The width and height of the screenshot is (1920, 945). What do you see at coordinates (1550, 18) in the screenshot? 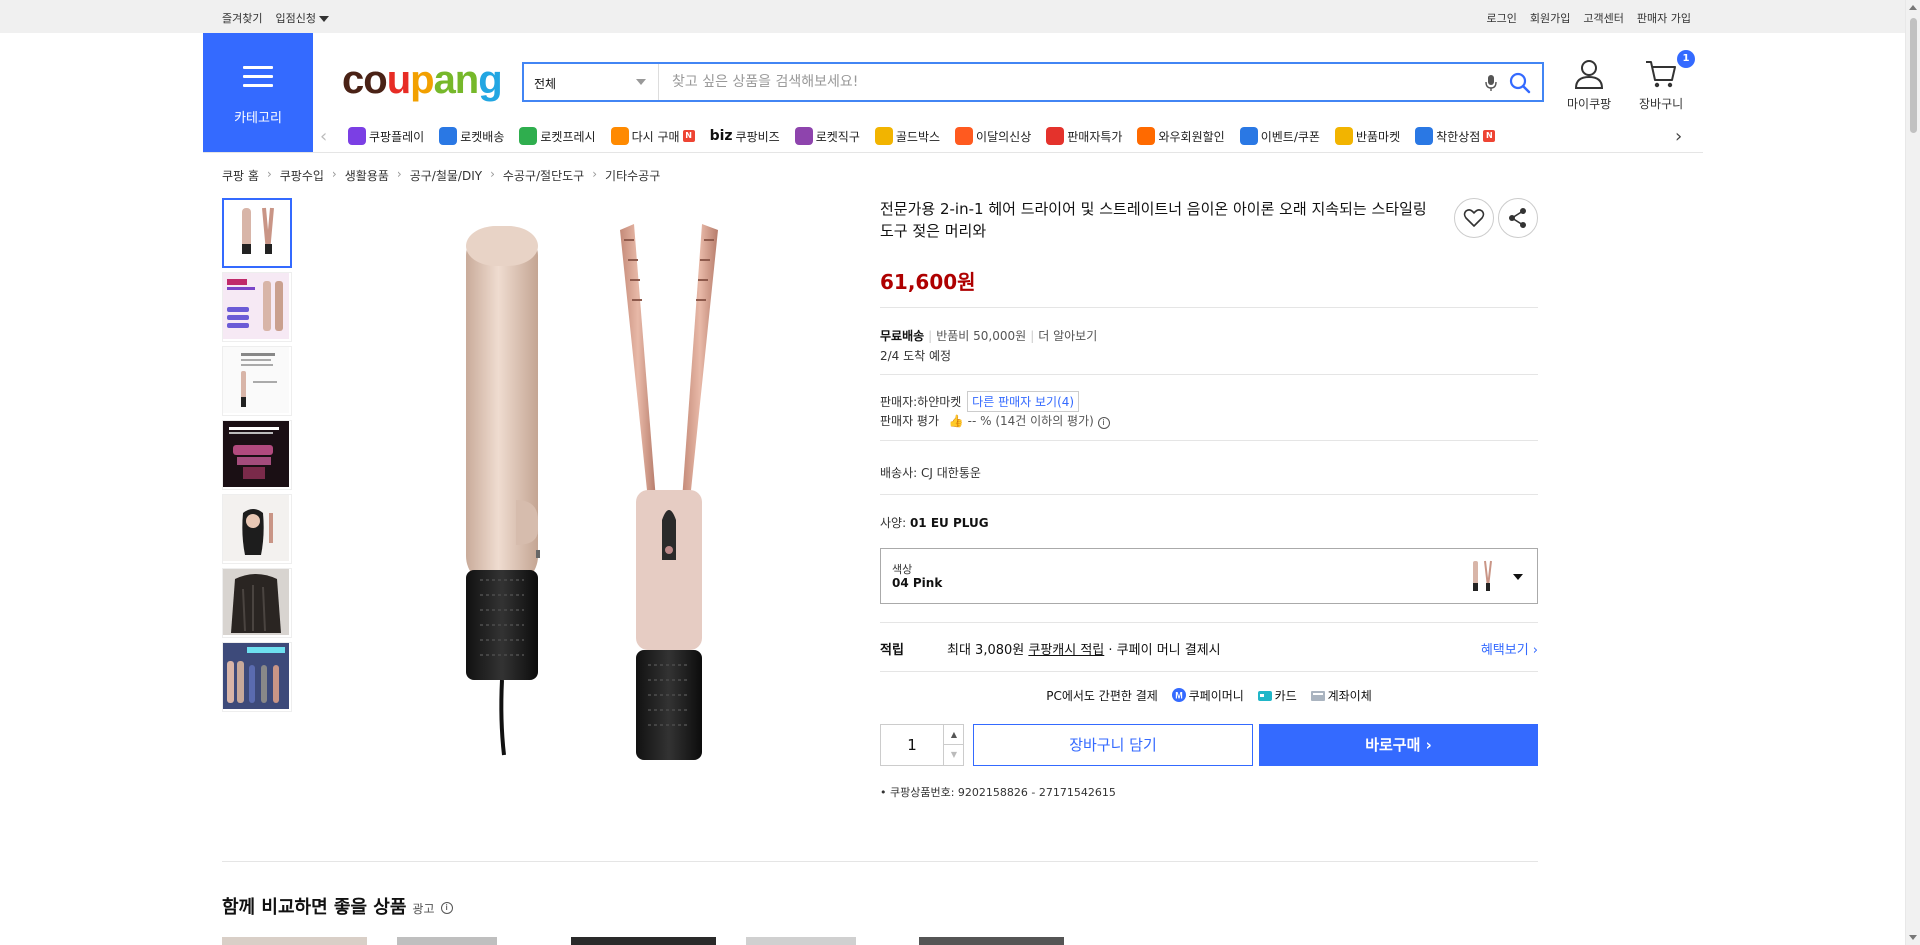
I see `signup-link: 회원가입` at bounding box center [1550, 18].